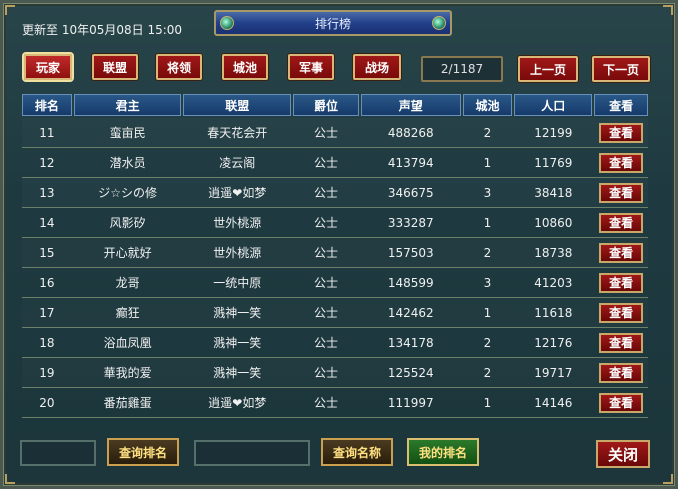 This screenshot has width=678, height=489. What do you see at coordinates (58, 453) in the screenshot?
I see `rank-search-input` at bounding box center [58, 453].